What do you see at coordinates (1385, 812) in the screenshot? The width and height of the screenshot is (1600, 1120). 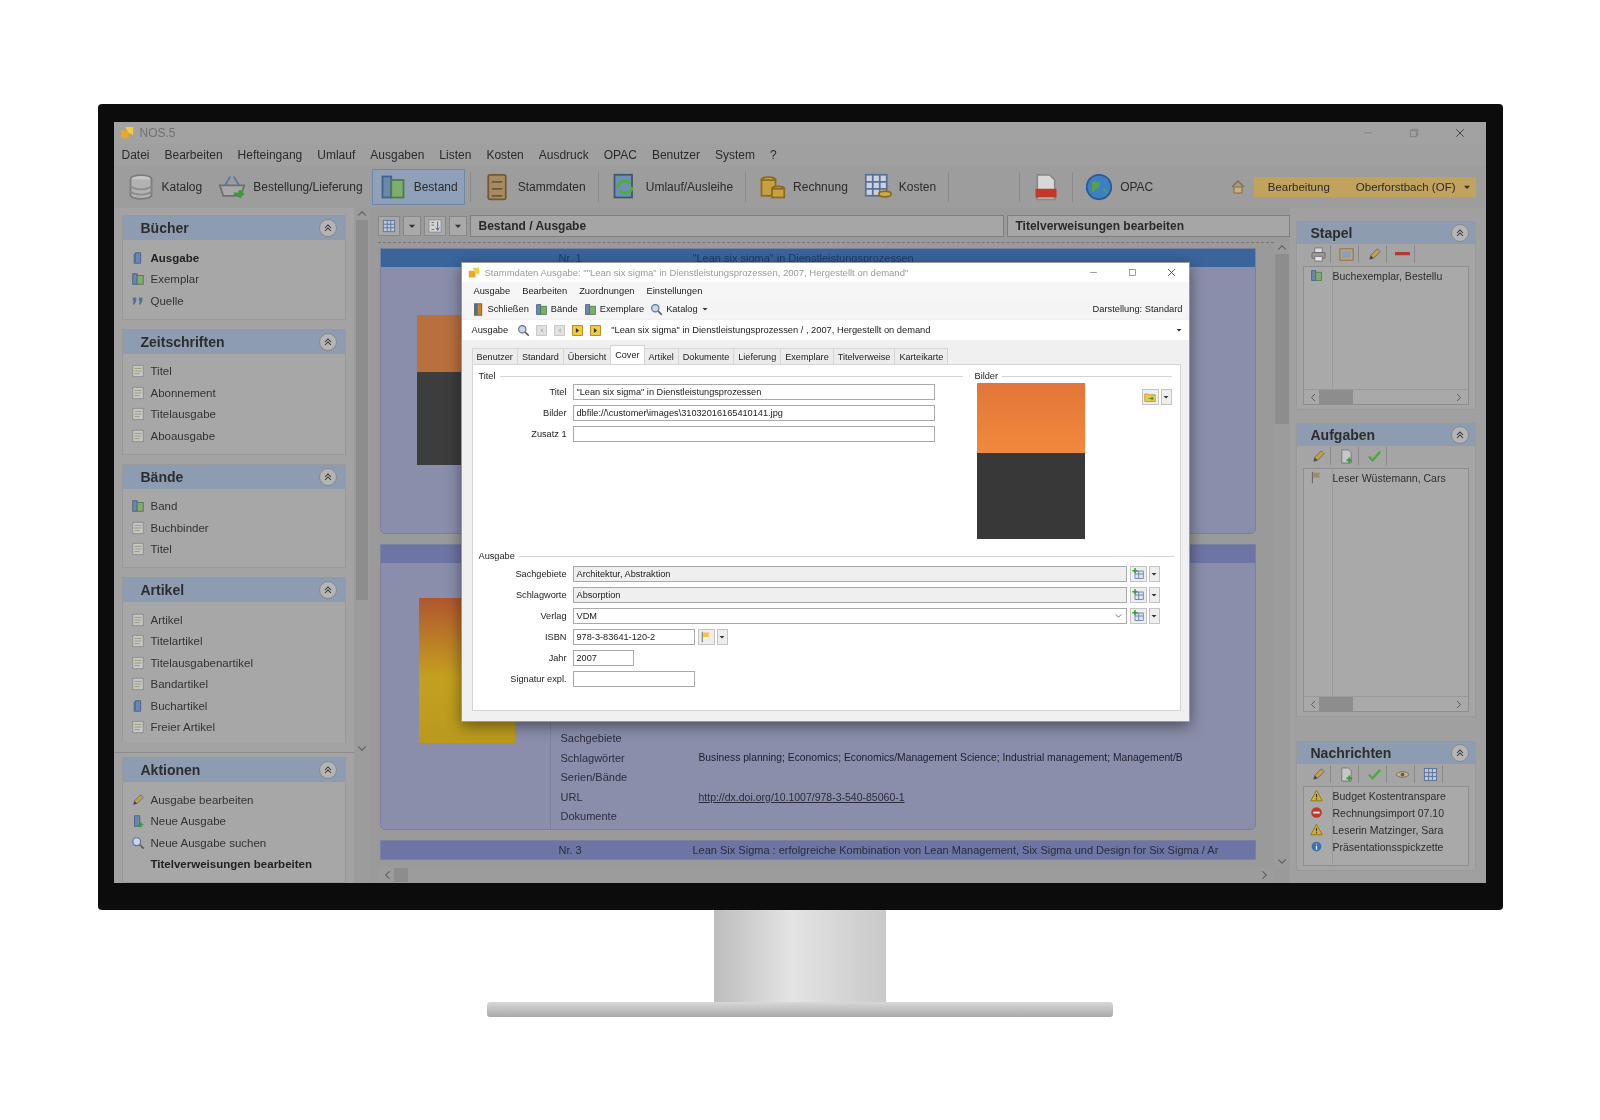 I see `list-row: Rechnungsimport 07.10` at bounding box center [1385, 812].